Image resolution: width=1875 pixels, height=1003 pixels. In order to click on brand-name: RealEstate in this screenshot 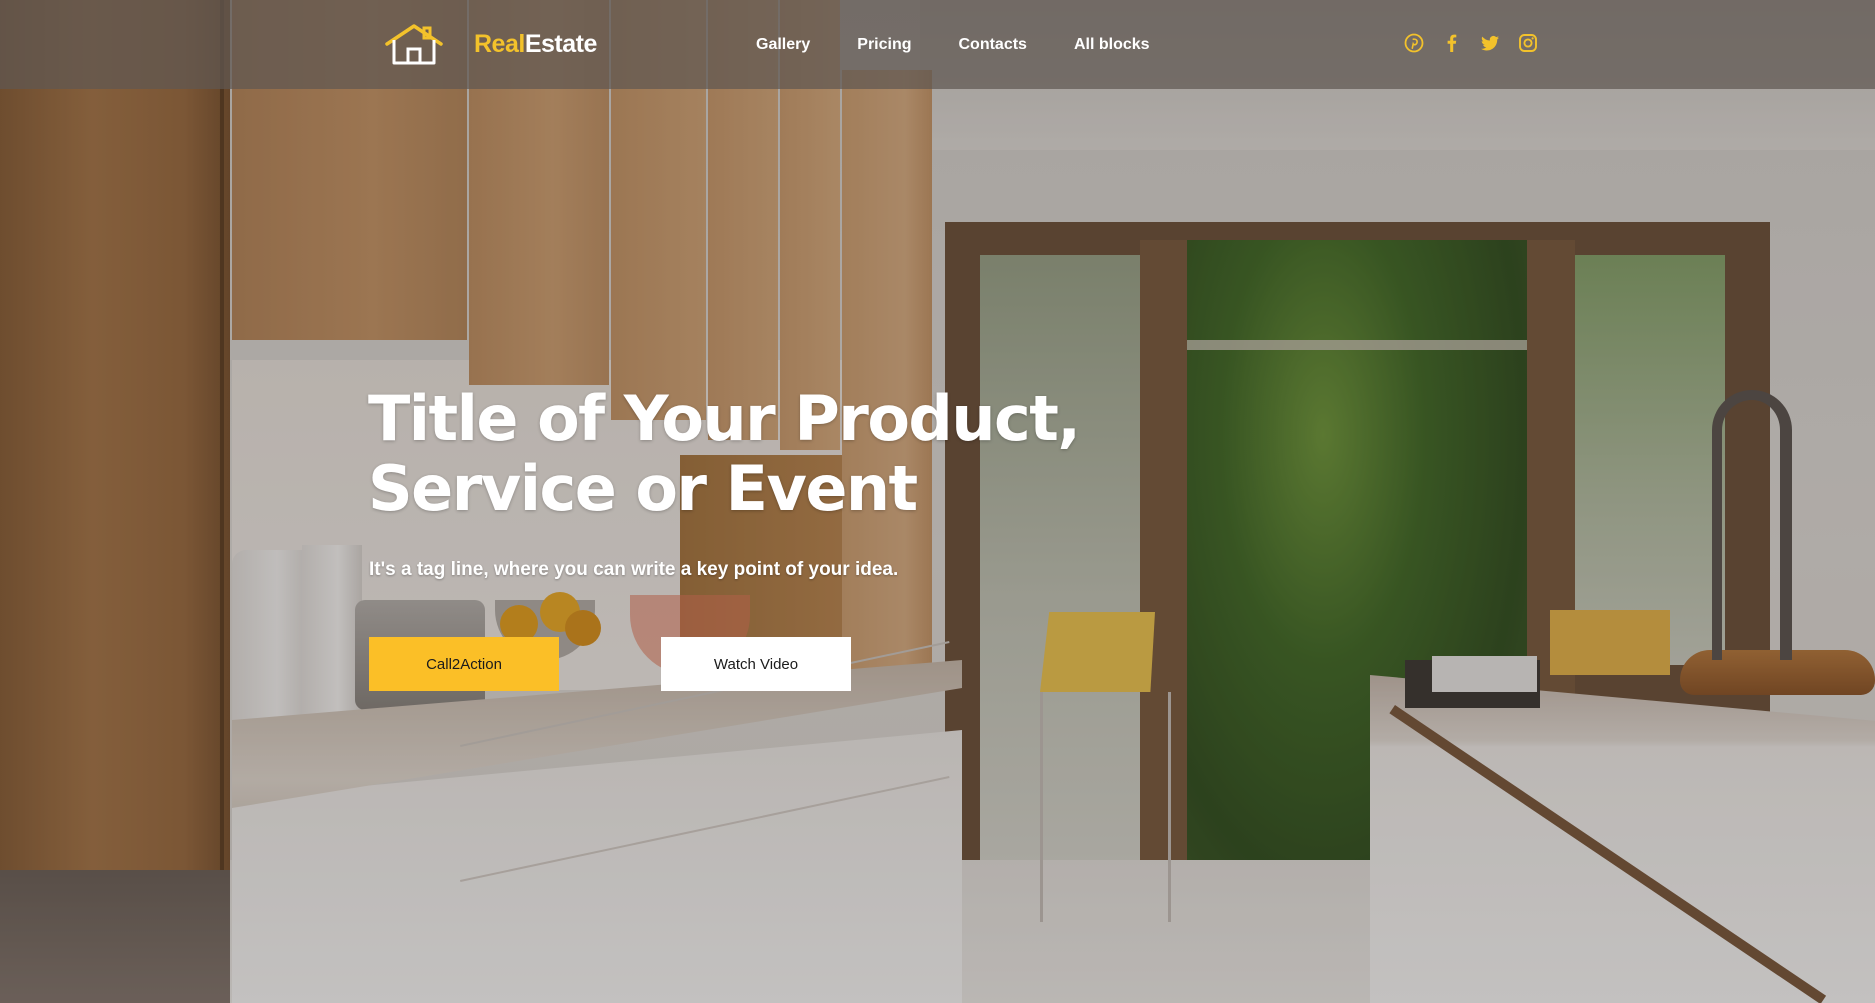, I will do `click(535, 44)`.